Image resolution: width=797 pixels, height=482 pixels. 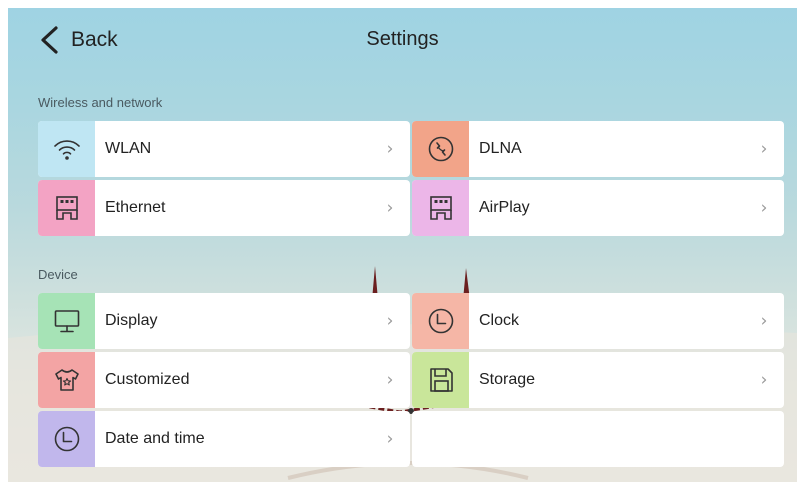 I want to click on tile-label: Date and time, so click(x=155, y=438).